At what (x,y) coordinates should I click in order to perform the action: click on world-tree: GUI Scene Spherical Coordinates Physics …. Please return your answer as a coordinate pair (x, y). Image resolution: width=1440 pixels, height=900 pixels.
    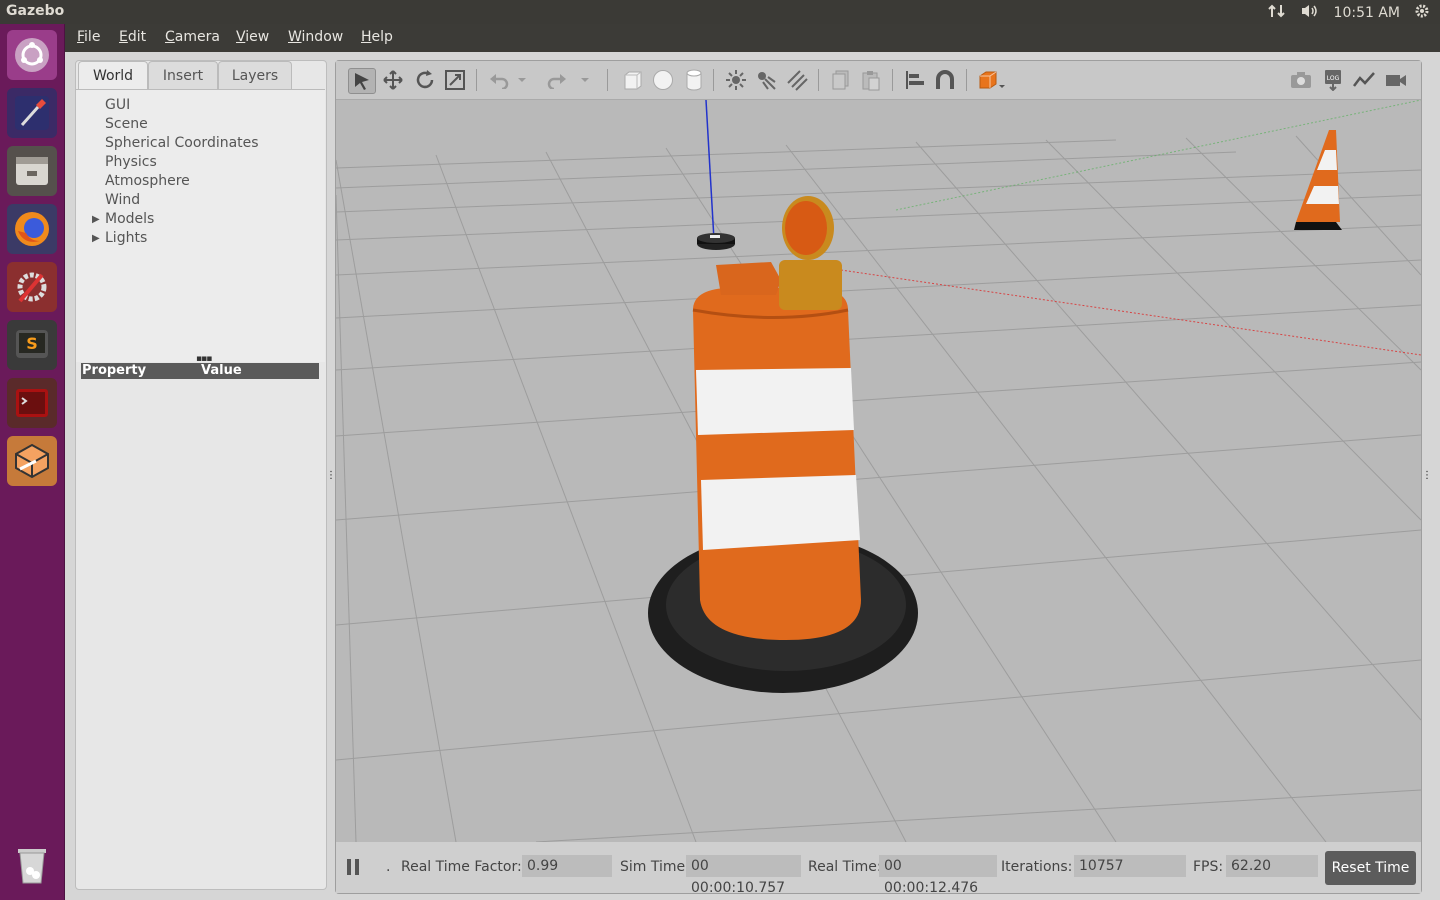
    Looking at the image, I should click on (200, 225).